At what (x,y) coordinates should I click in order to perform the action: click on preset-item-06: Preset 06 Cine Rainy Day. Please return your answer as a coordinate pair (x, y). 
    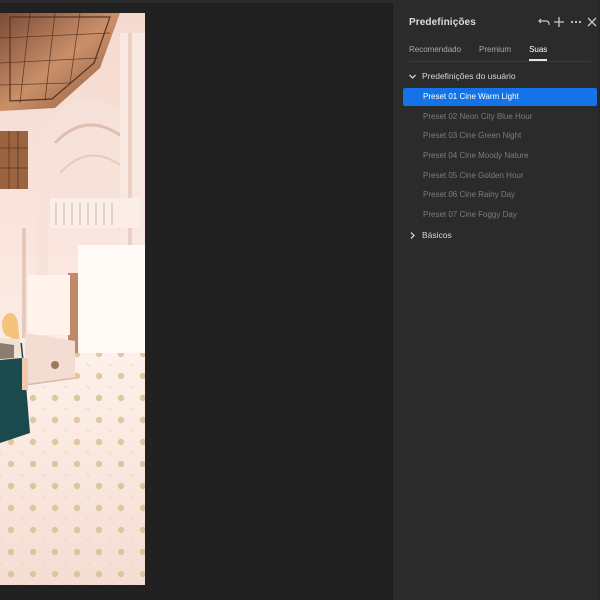
    Looking at the image, I should click on (500, 195).